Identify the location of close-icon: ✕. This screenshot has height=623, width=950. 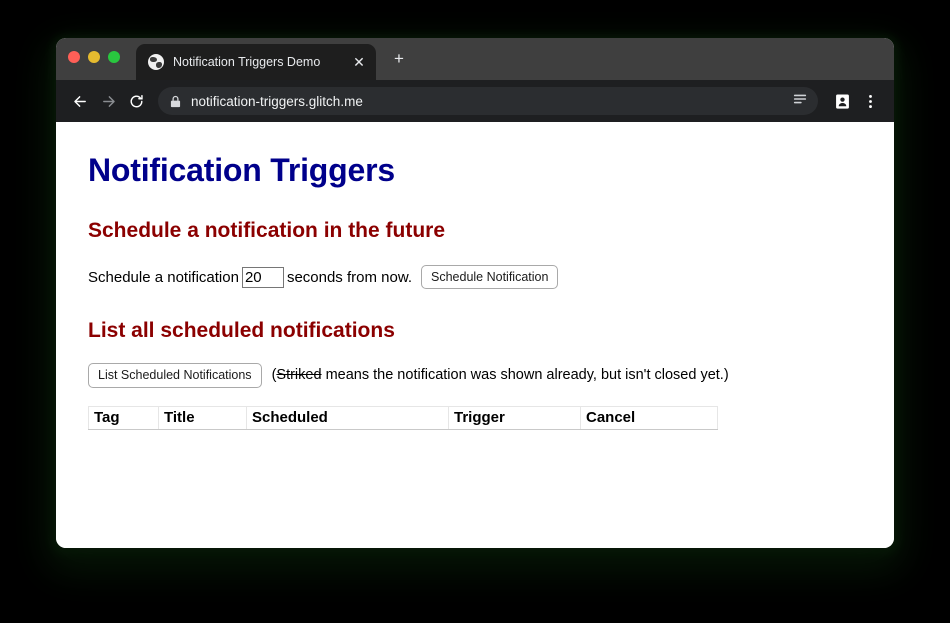
(359, 62).